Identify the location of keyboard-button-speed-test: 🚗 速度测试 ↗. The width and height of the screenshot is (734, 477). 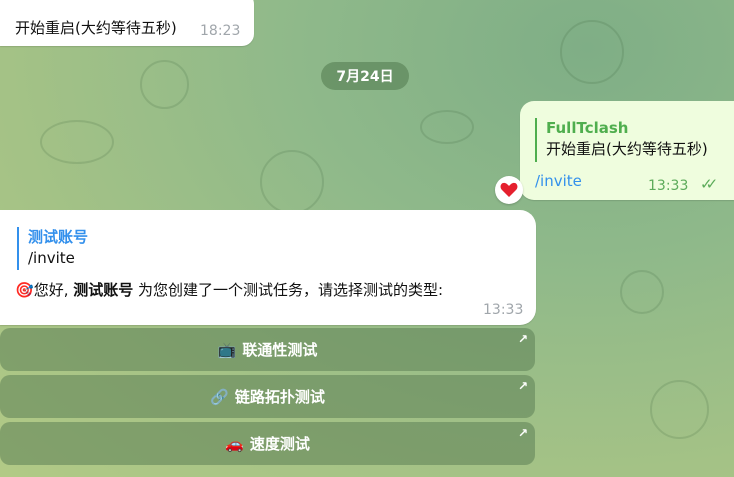
(267, 443).